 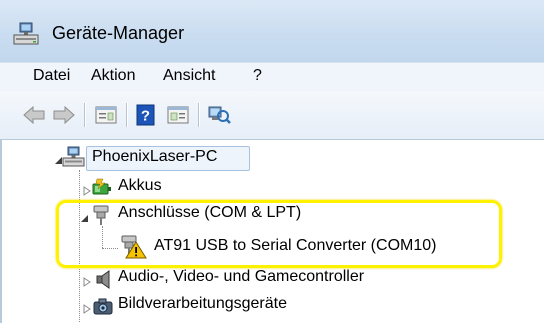 What do you see at coordinates (241, 276) in the screenshot?
I see `tree-item-label: Audio-, Video- und Gamecontroller` at bounding box center [241, 276].